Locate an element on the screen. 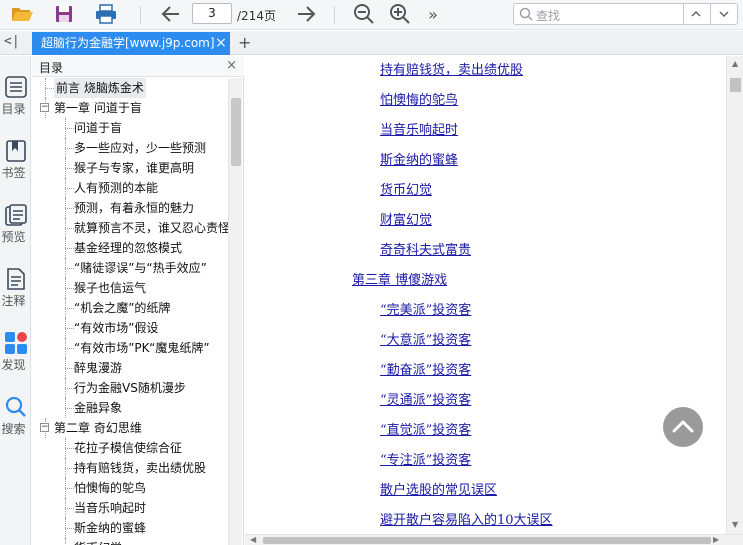 The image size is (743, 545). toc-section-item: 就算预言不灵，谁又忍心责怪 is located at coordinates (130, 228).